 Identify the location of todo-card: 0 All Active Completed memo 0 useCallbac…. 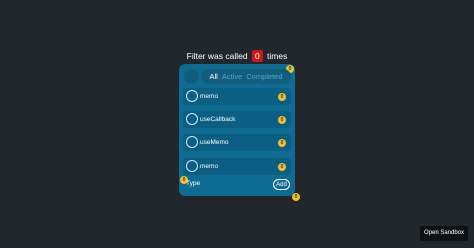
(239, 132).